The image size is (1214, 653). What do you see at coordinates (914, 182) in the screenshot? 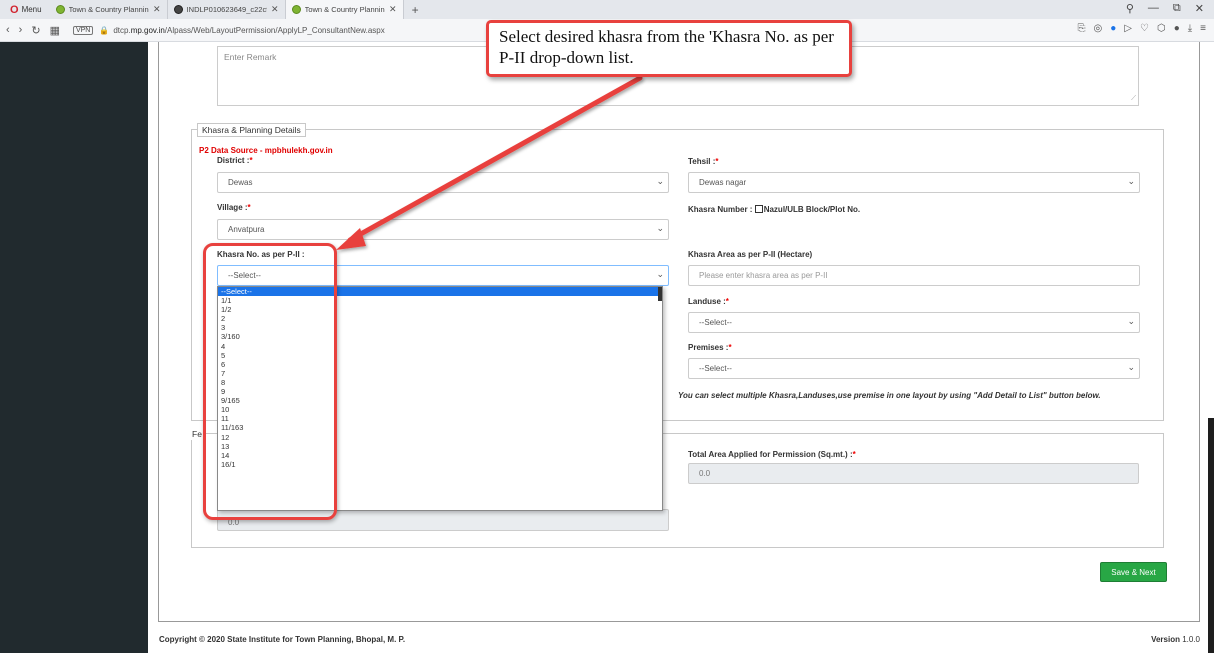
I see `tehsil-select: Dewas nagar ⌄` at bounding box center [914, 182].